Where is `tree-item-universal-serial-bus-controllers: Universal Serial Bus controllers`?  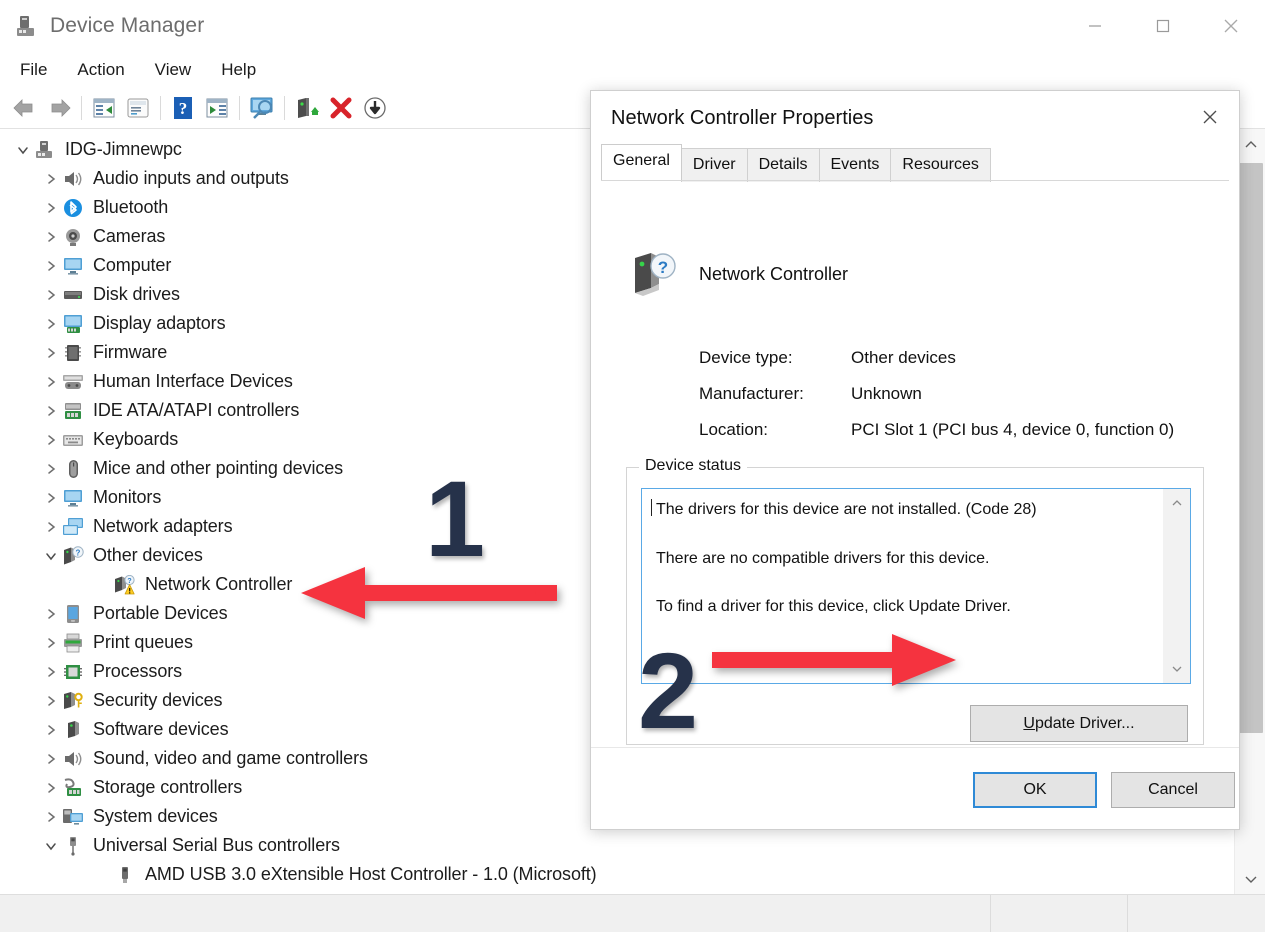
tree-item-universal-serial-bus-controllers: Universal Serial Bus controllers is located at coordinates (617, 845).